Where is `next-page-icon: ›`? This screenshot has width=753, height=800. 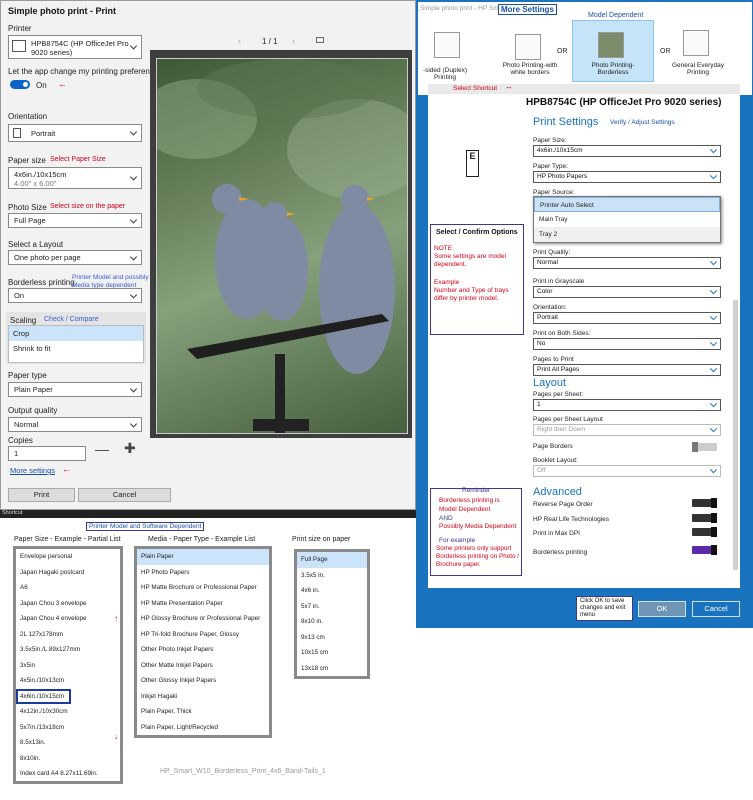 next-page-icon: › is located at coordinates (293, 41).